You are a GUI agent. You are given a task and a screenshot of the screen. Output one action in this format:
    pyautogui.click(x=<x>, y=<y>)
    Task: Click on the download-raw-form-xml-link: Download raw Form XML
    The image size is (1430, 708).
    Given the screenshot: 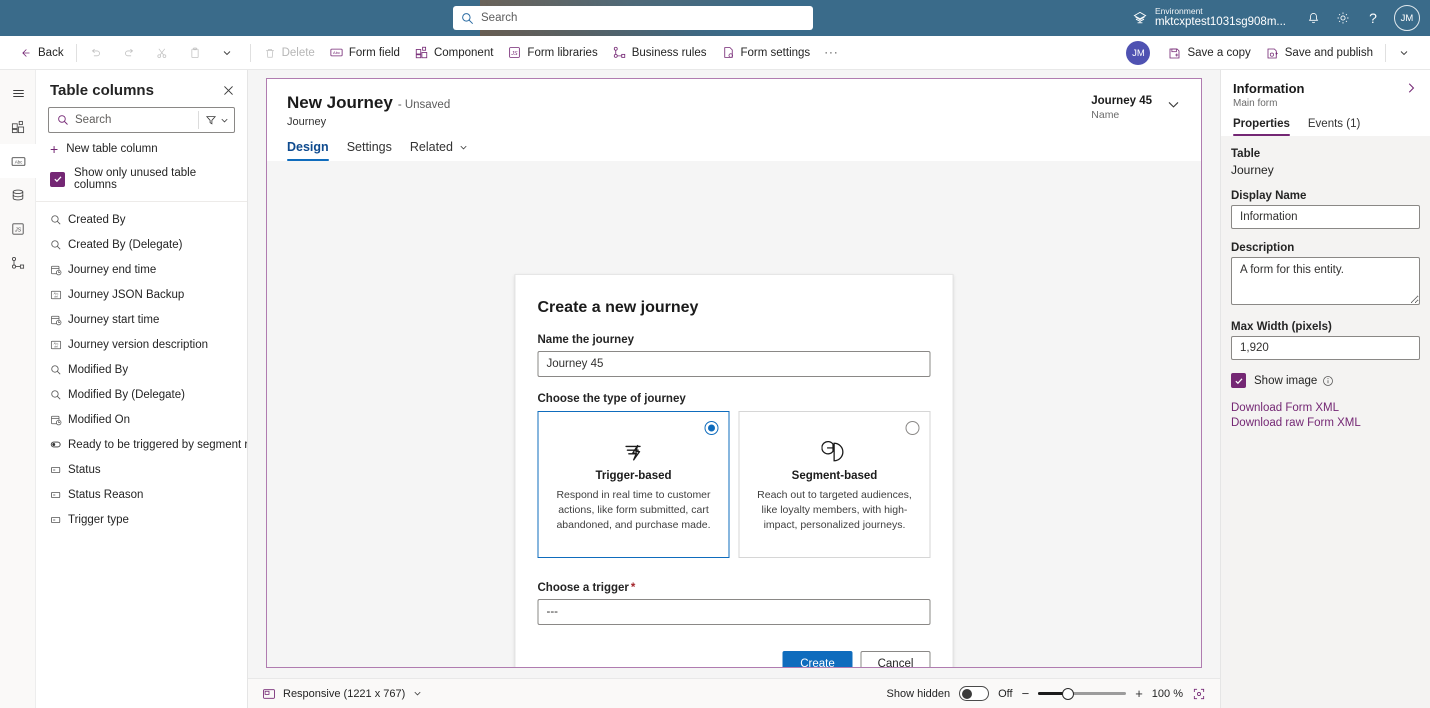 What is the action you would take?
    pyautogui.click(x=1325, y=423)
    